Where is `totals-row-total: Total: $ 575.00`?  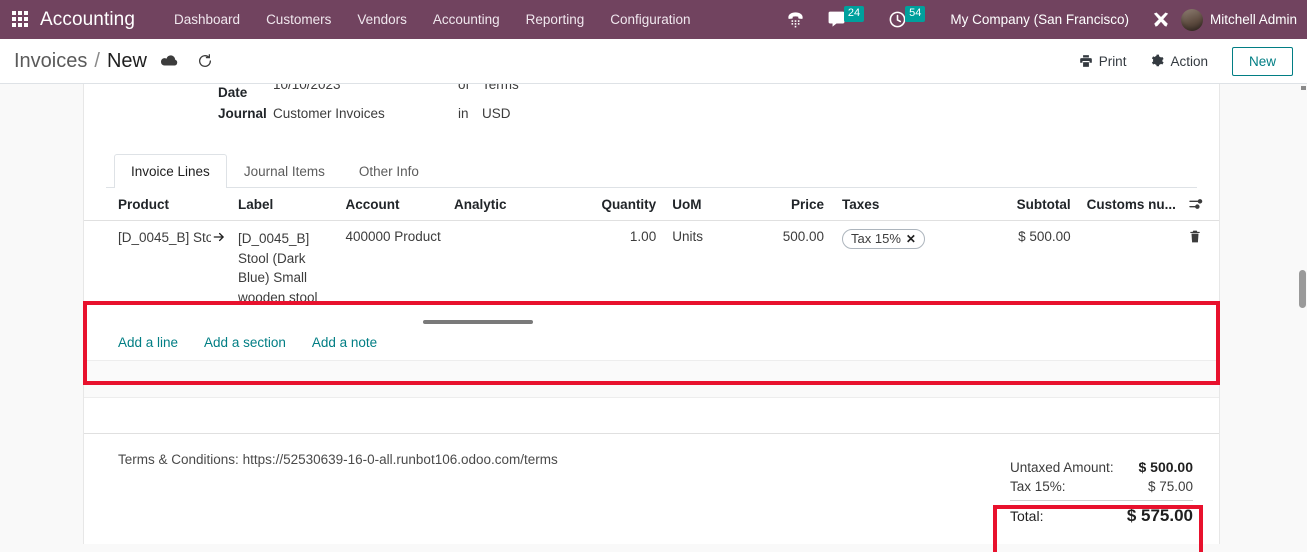
totals-row-total: Total: $ 575.00 is located at coordinates (1101, 514).